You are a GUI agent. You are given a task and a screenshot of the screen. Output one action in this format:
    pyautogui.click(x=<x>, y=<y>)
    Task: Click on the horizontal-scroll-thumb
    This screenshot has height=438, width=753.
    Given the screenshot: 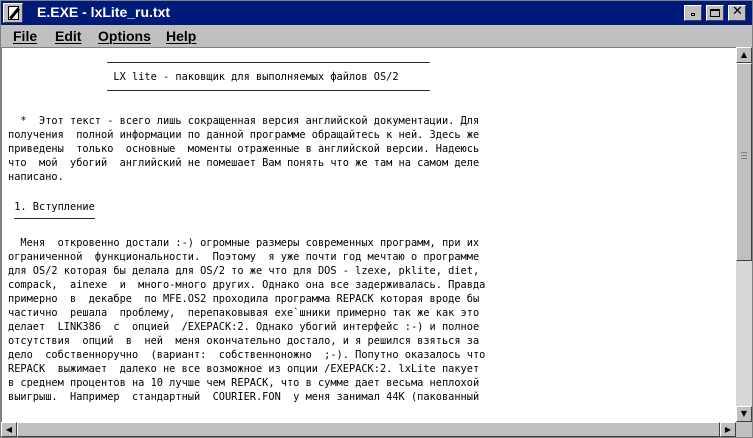 What is the action you would take?
    pyautogui.click(x=368, y=429)
    